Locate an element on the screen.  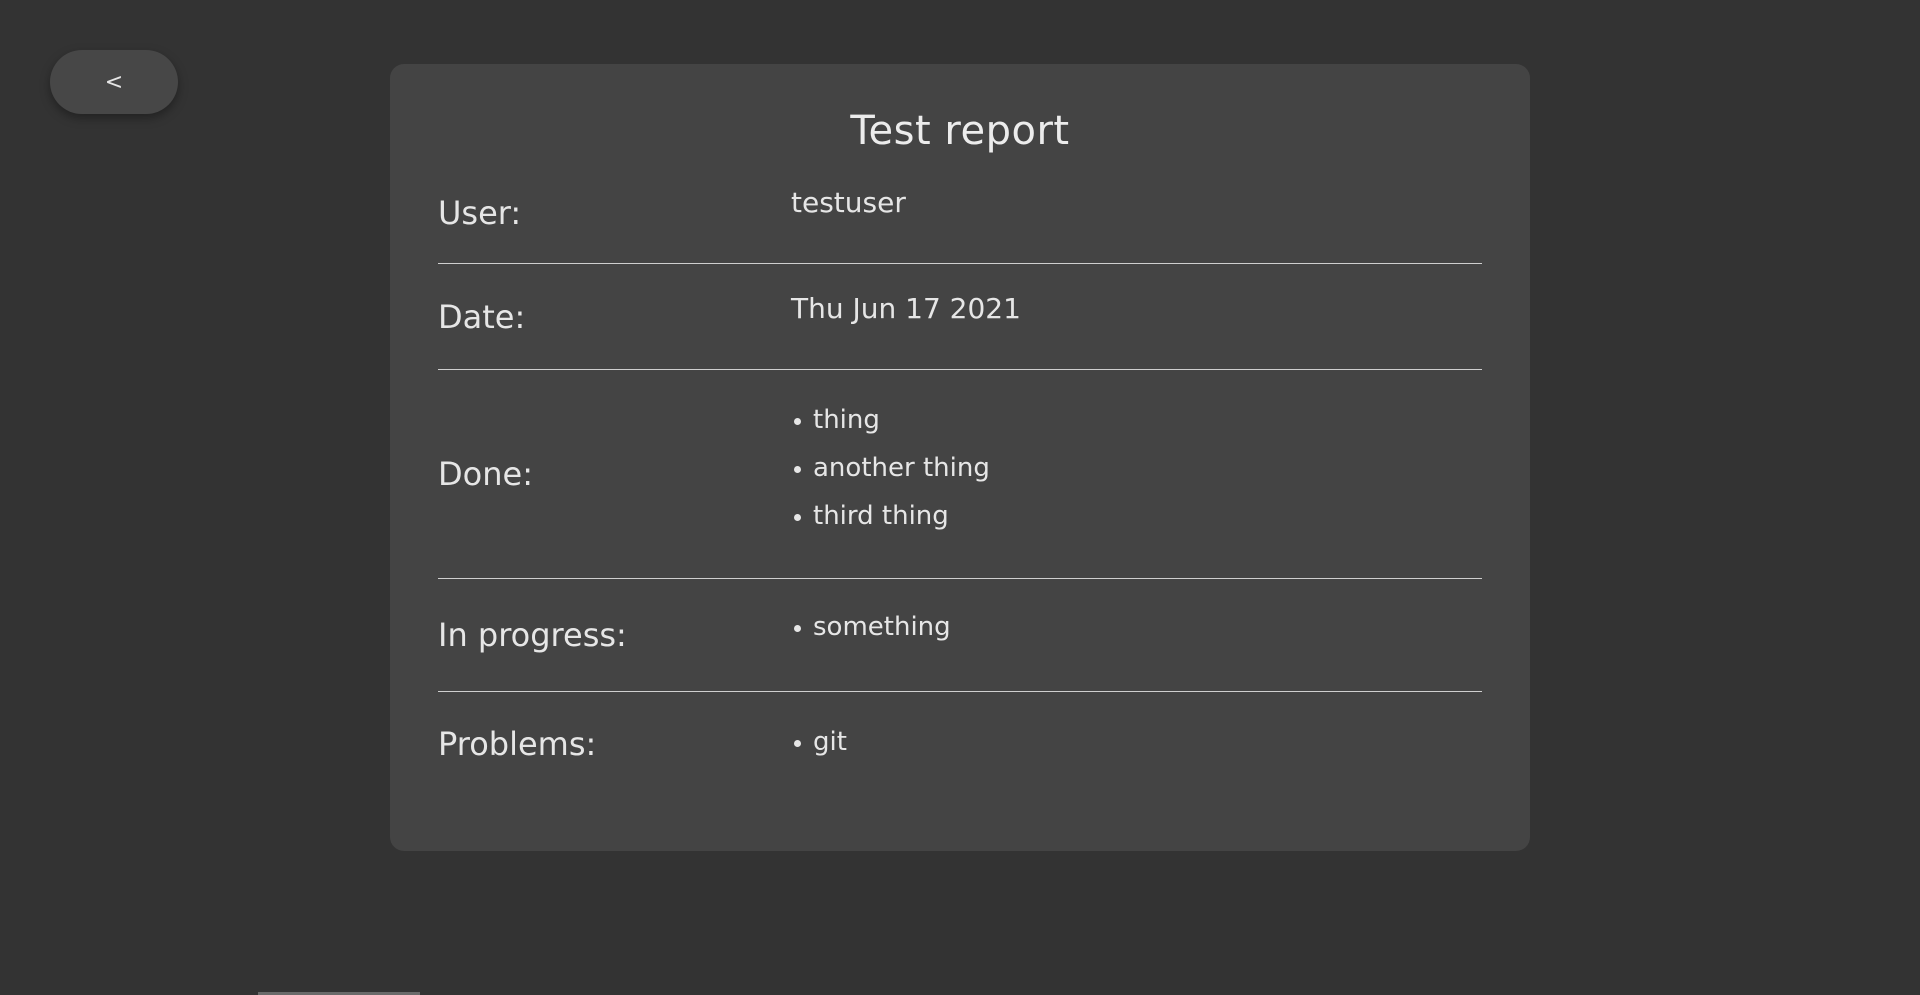
in-progress-label: In progress: is located at coordinates (532, 635).